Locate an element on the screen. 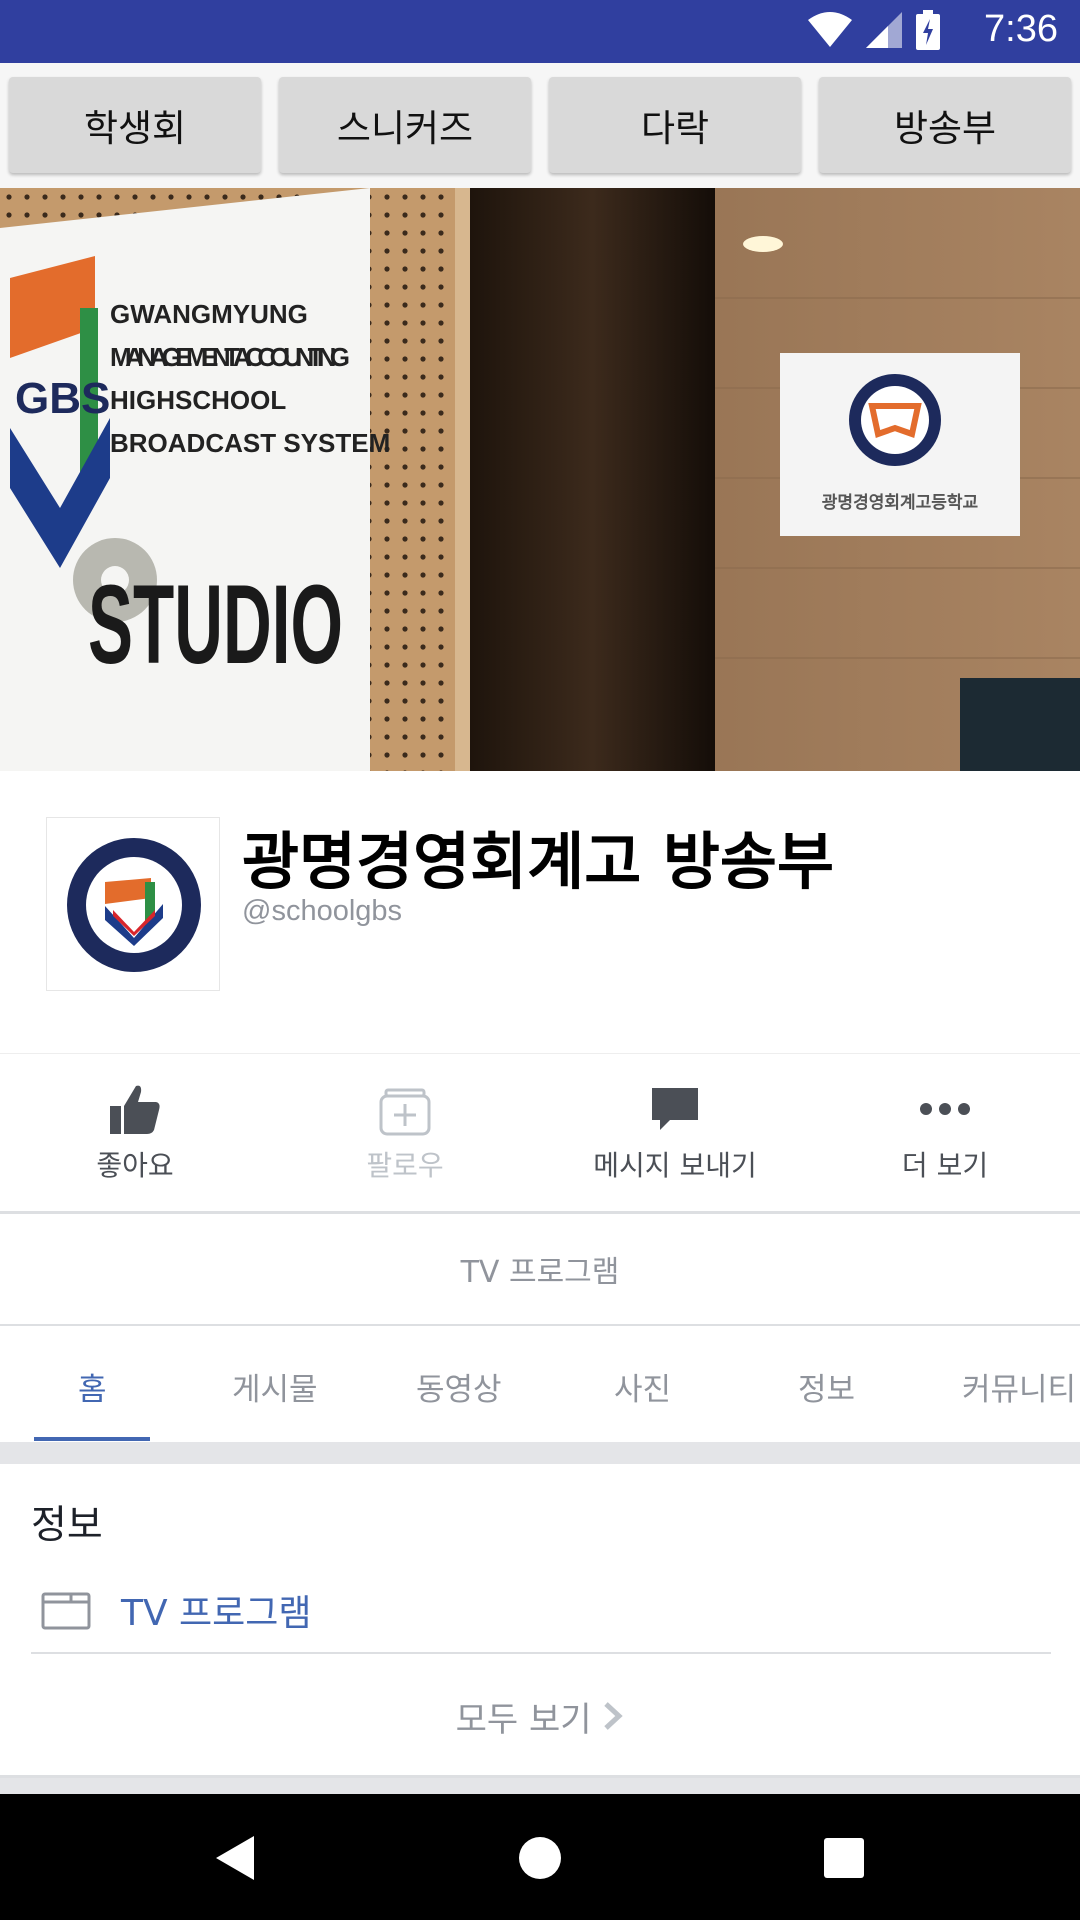  cover-sign-line-1: GWANGMYUNG is located at coordinates (209, 314).